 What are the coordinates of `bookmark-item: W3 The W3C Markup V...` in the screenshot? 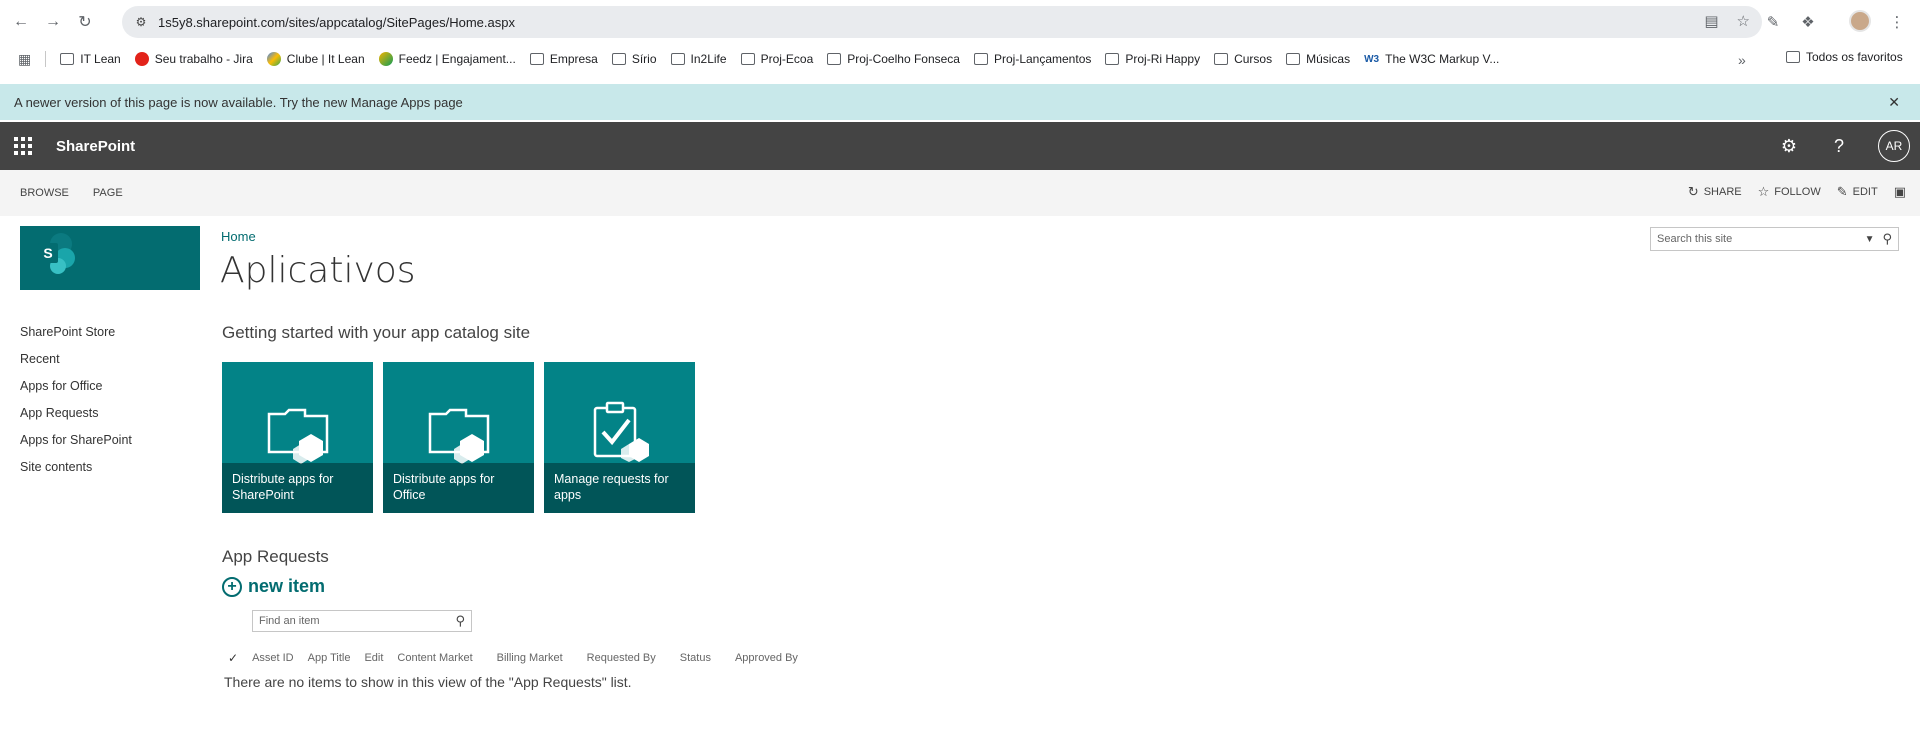 It's located at (1431, 59).